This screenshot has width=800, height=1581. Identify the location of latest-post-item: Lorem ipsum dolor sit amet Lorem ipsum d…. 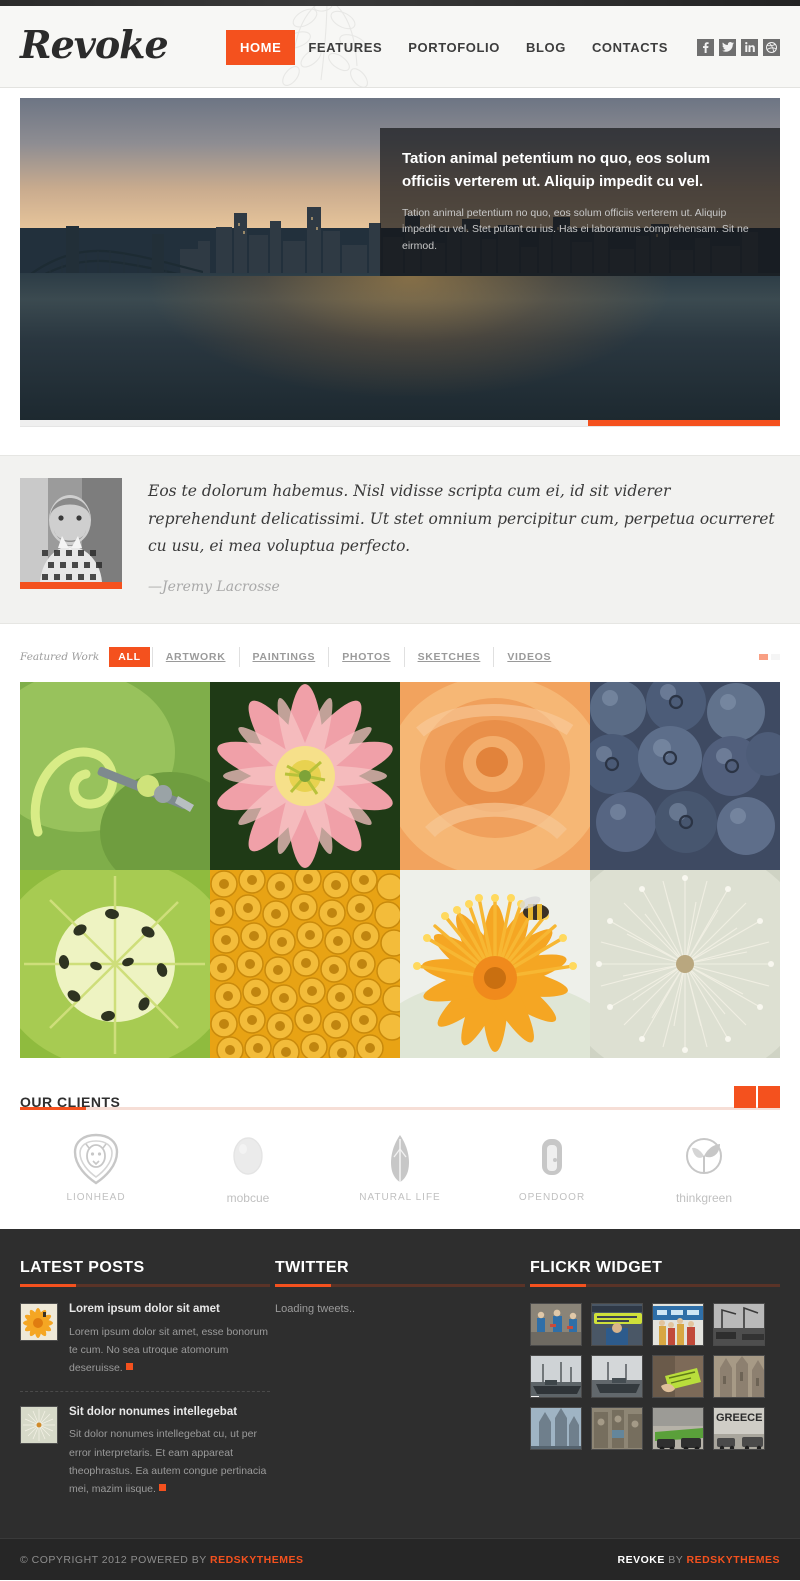
(145, 1346).